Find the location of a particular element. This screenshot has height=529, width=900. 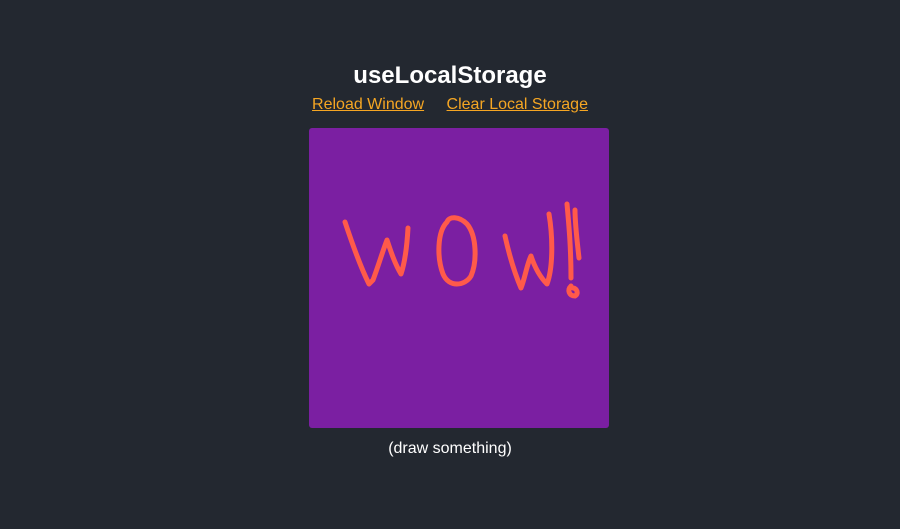

canvas-caption: (draw something) is located at coordinates (450, 448).